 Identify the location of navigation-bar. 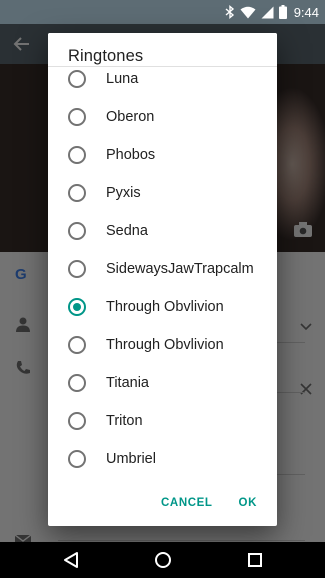
(162, 560).